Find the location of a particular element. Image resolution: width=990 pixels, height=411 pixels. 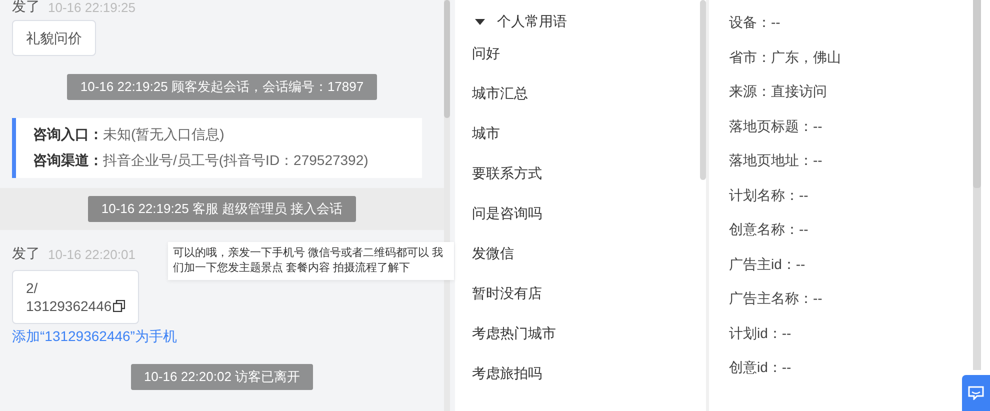

phrase-item: 城市 is located at coordinates (586, 134).